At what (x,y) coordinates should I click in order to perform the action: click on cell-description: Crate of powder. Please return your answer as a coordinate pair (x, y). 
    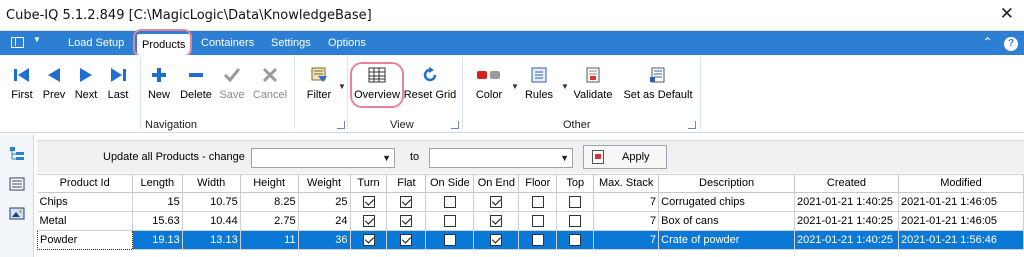
    Looking at the image, I should click on (726, 240).